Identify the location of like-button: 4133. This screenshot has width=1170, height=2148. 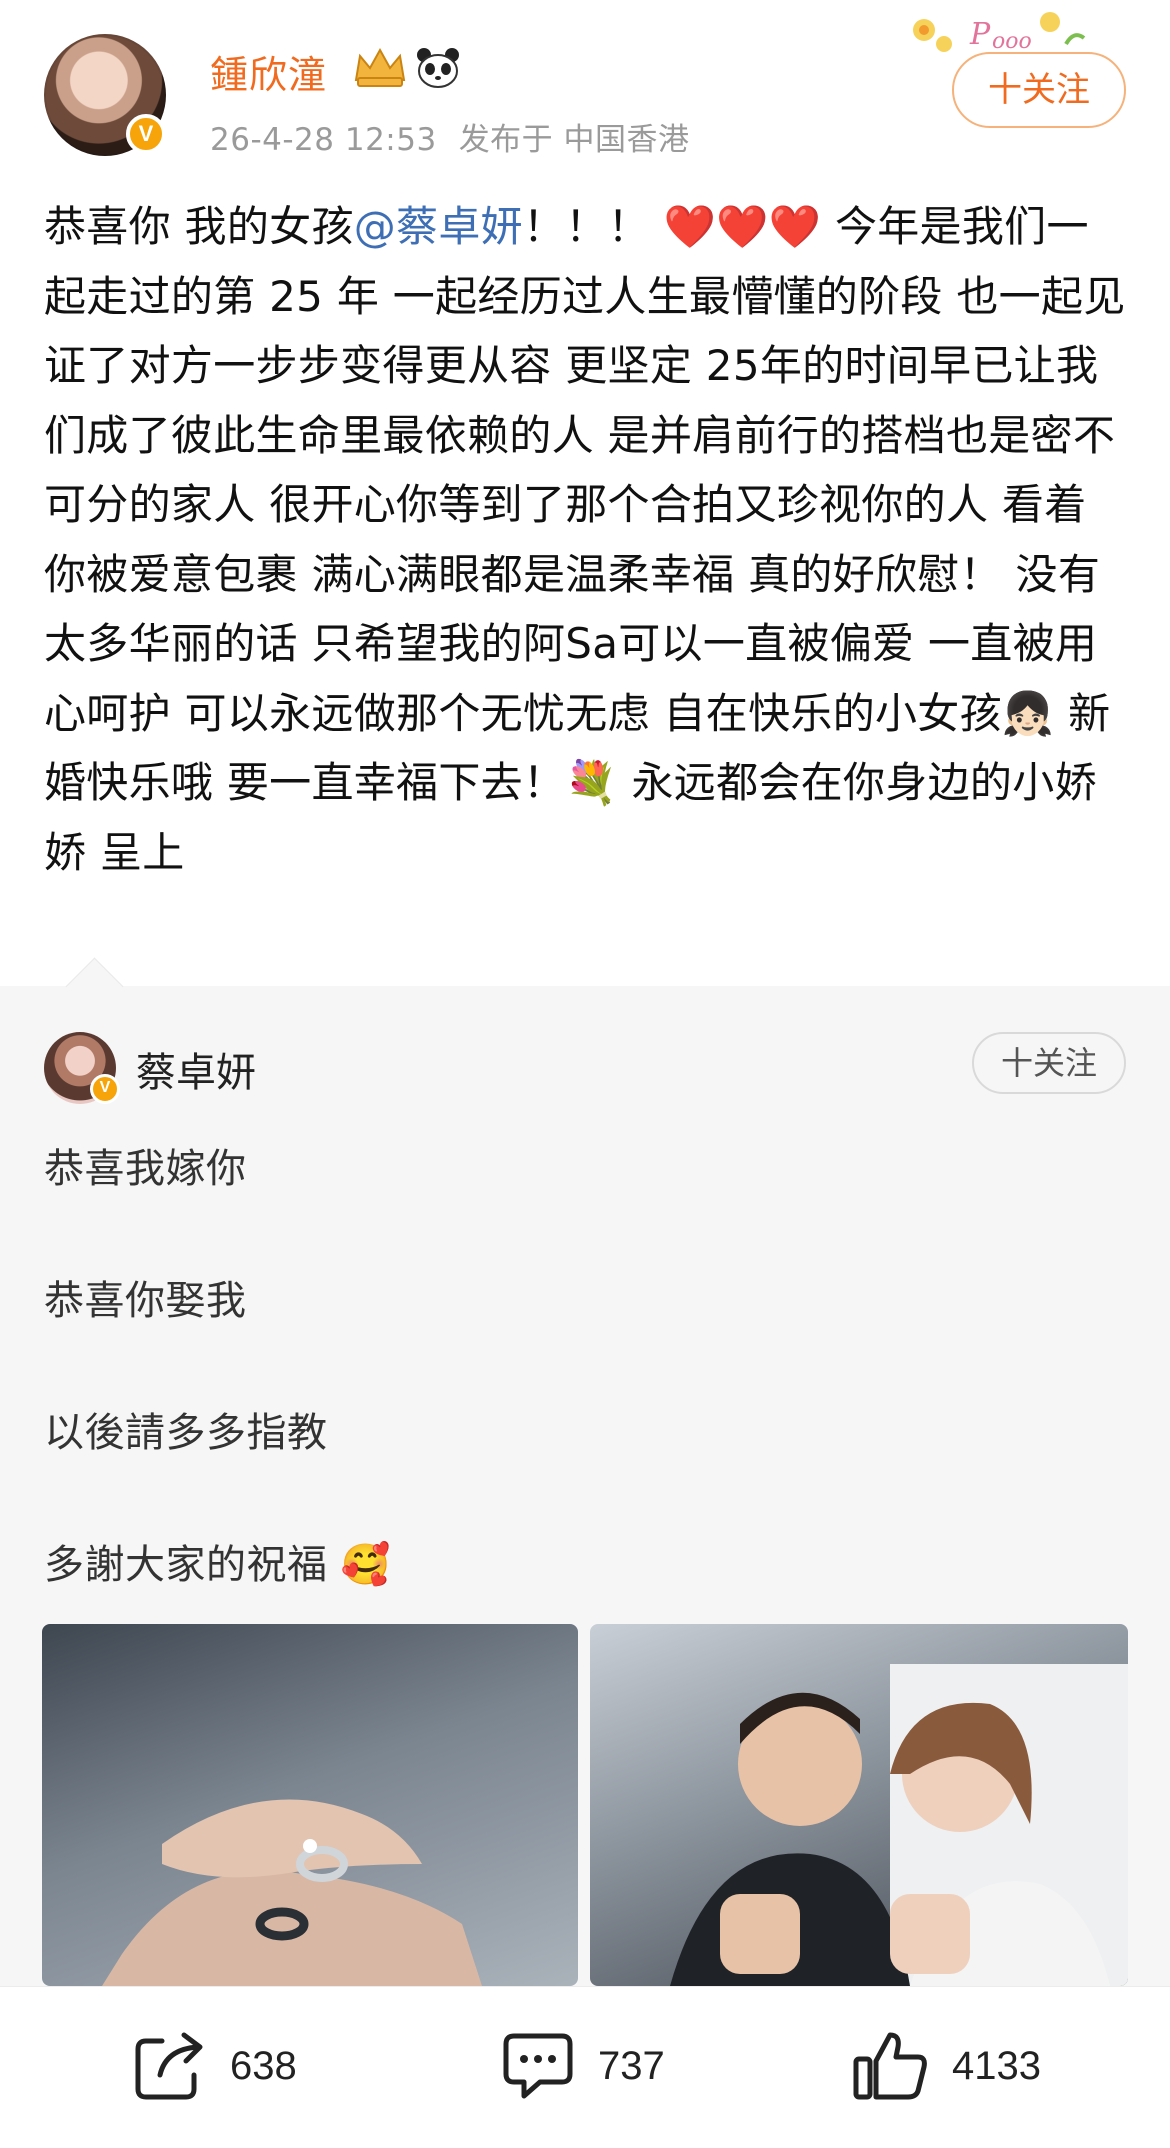
(946, 2066).